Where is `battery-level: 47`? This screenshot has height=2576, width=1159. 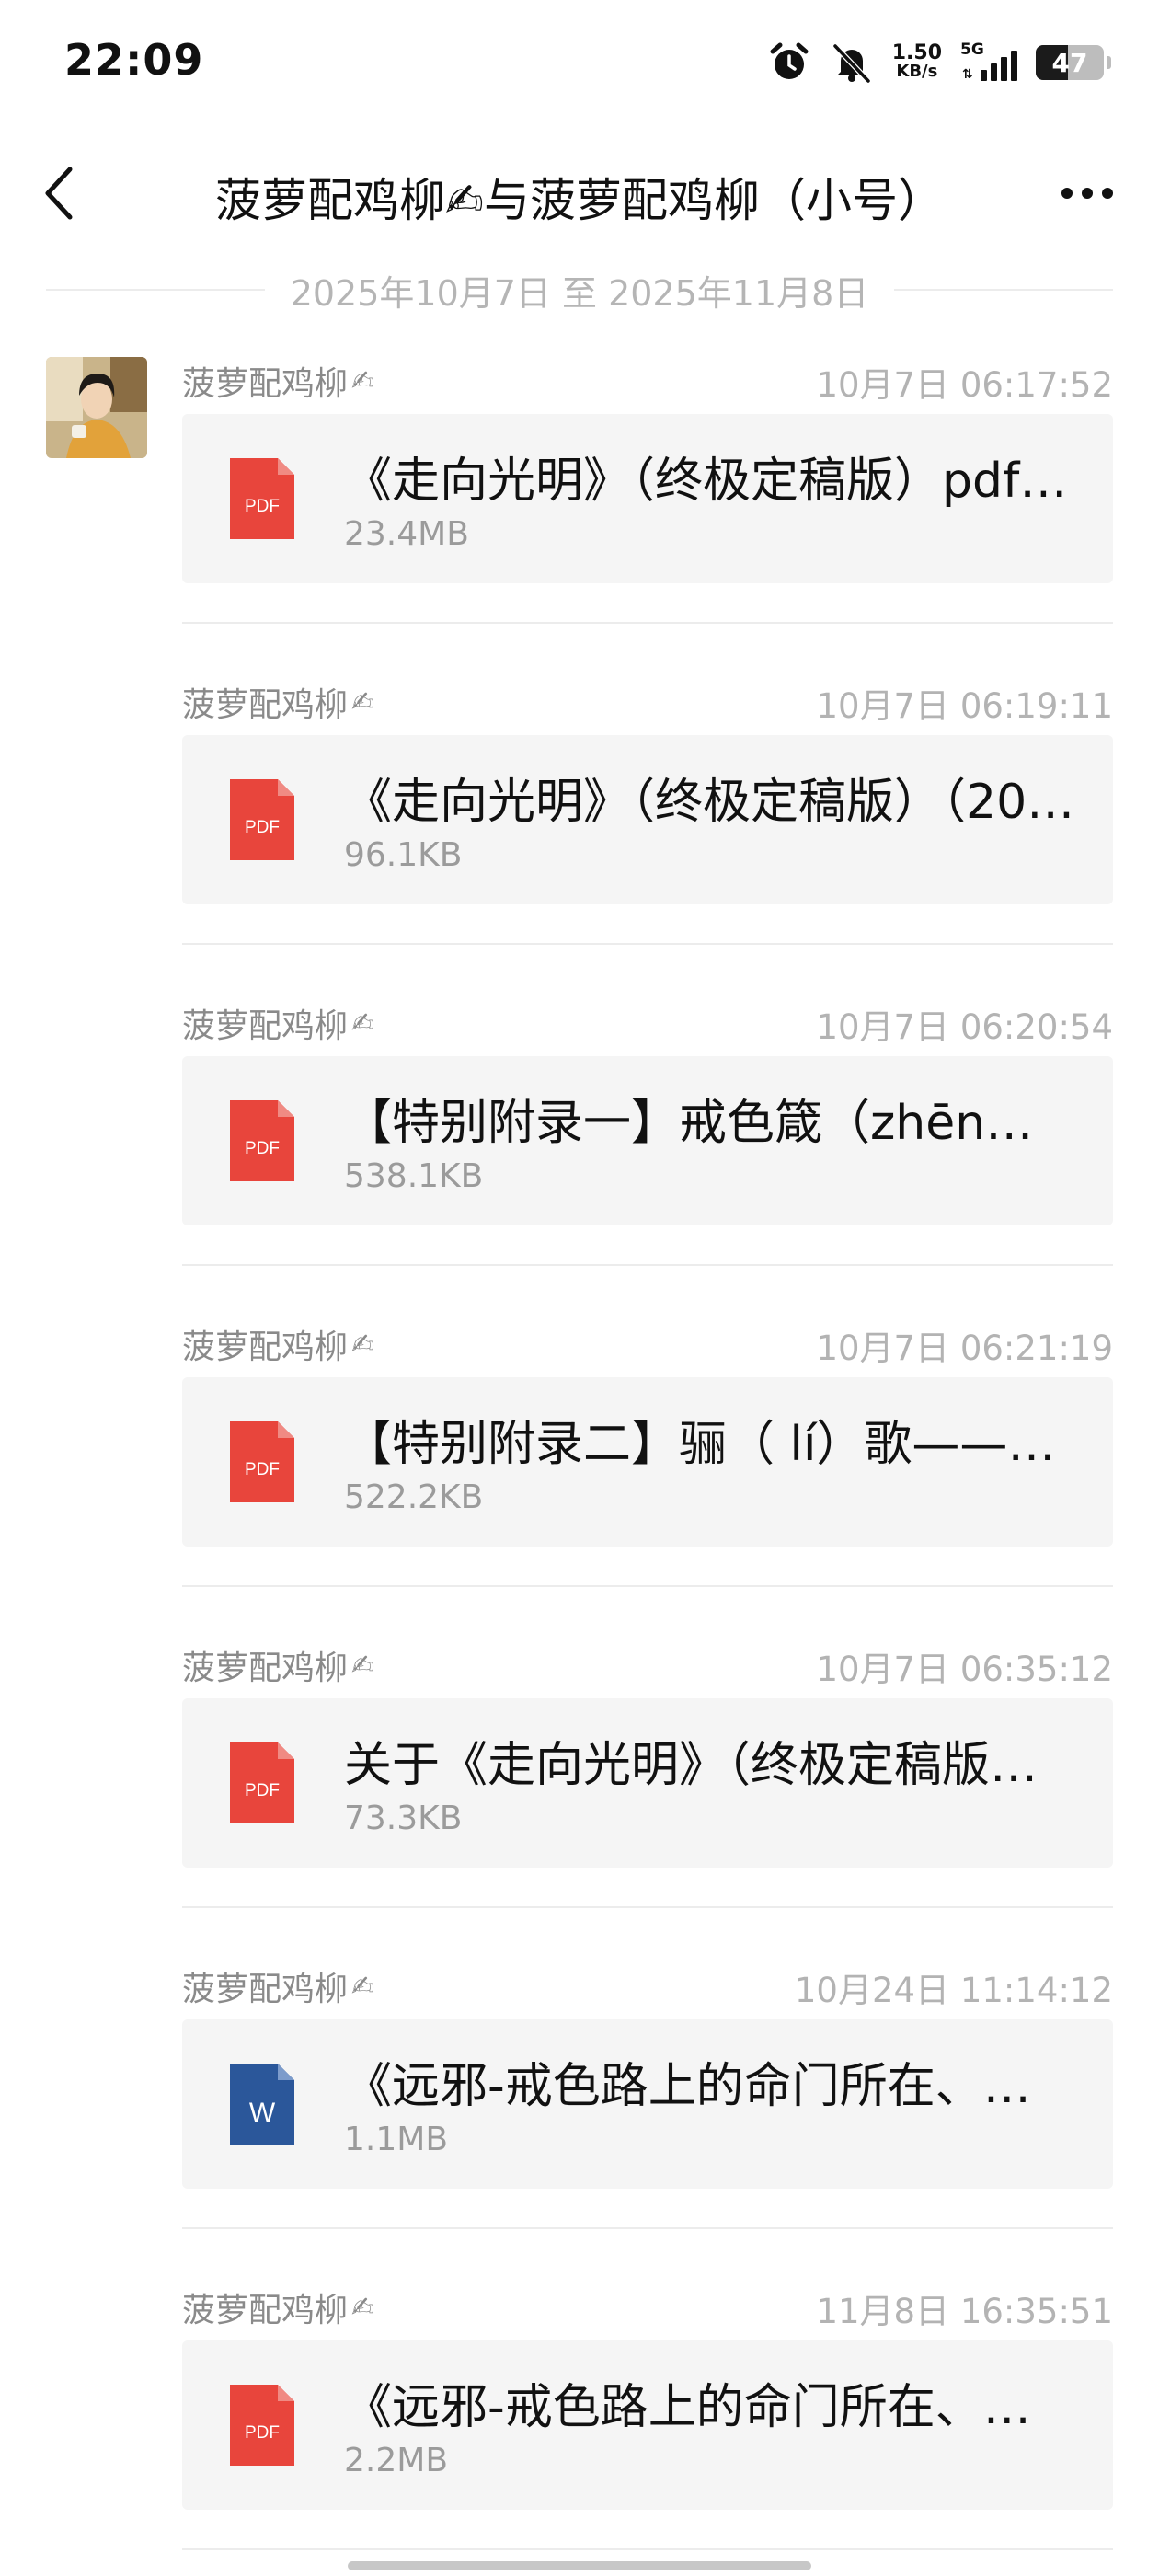 battery-level: 47 is located at coordinates (1069, 62).